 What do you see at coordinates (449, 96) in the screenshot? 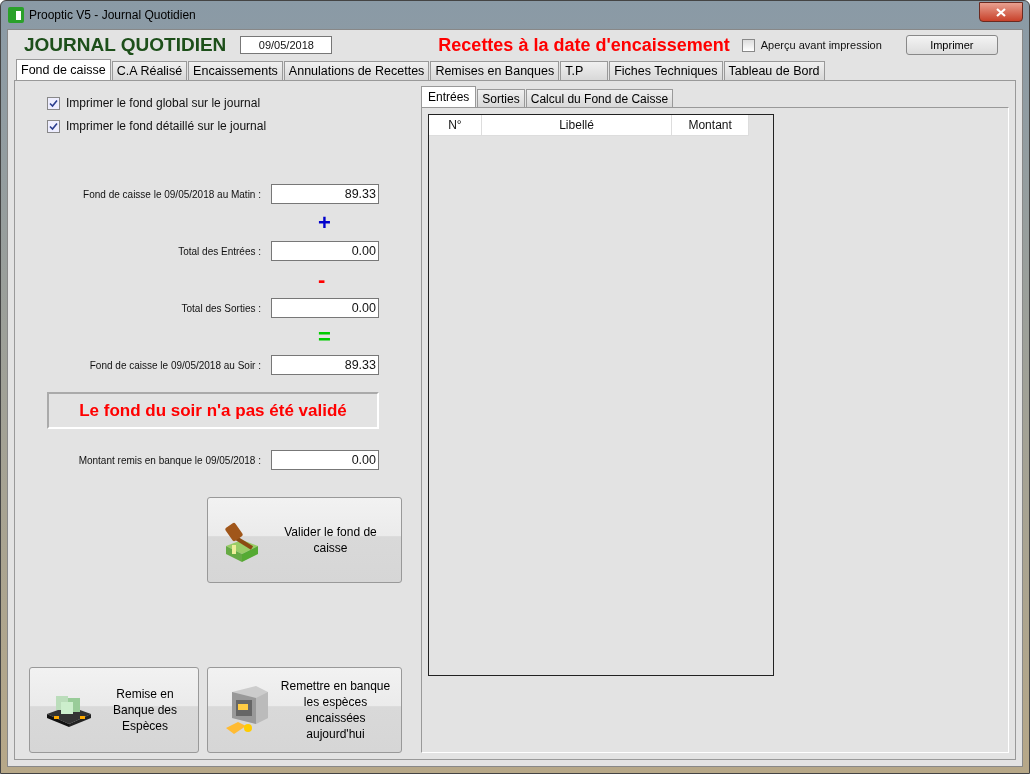
I see `sub-tab: Entrées` at bounding box center [449, 96].